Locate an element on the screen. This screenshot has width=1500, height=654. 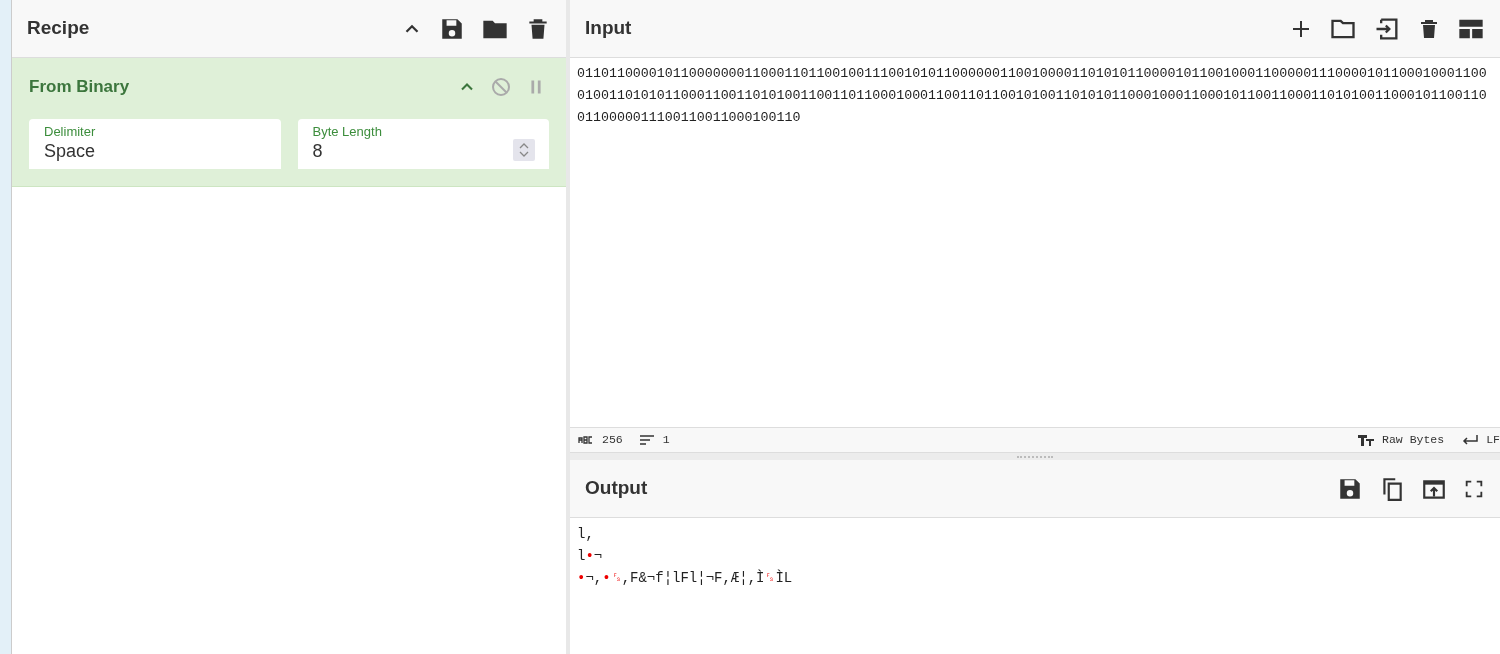
spinner-icon is located at coordinates (524, 150).